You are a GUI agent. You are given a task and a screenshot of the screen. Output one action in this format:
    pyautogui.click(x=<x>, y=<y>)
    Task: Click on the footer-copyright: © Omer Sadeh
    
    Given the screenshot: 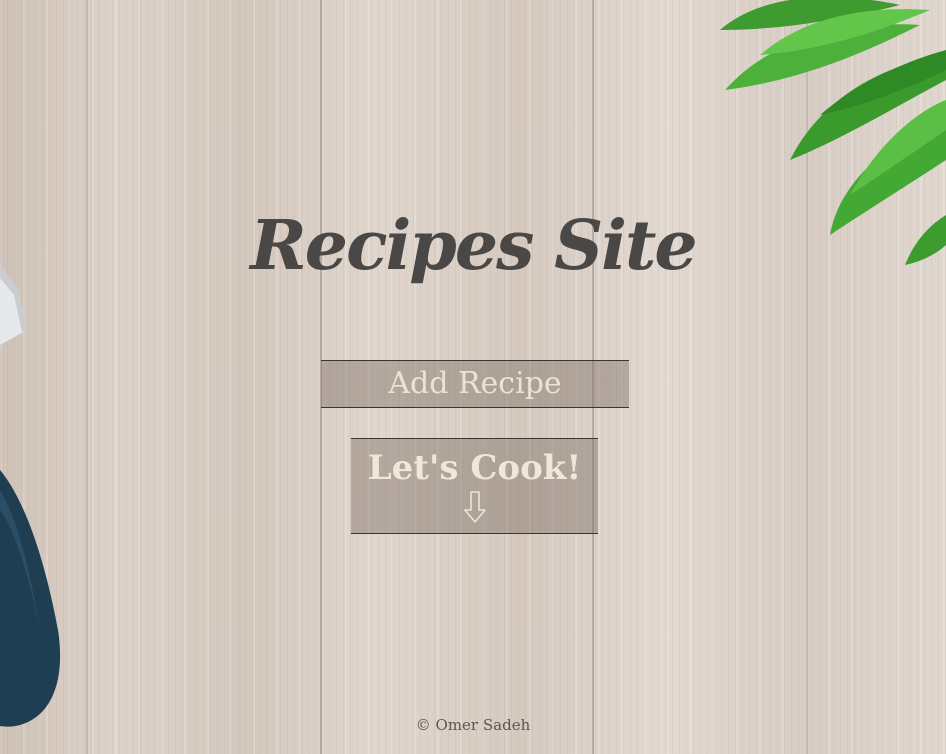 What is the action you would take?
    pyautogui.click(x=473, y=725)
    